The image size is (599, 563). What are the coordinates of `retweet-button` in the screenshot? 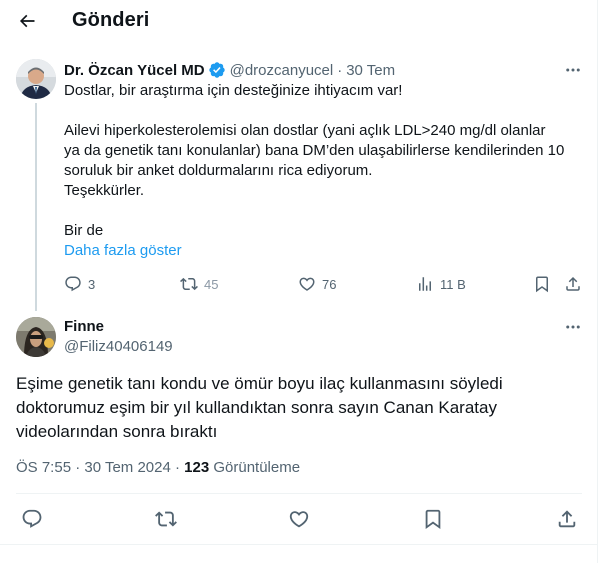 It's located at (166, 519).